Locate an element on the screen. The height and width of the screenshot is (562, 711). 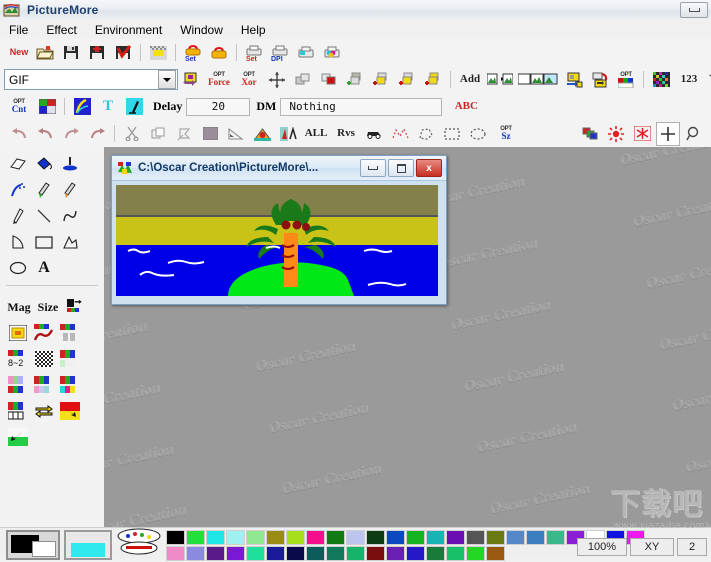
undo-button is located at coordinates (19, 134).